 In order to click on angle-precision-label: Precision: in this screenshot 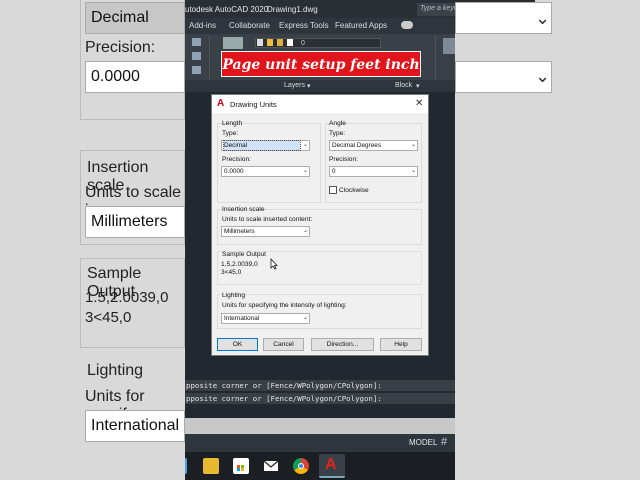, I will do `click(343, 159)`.